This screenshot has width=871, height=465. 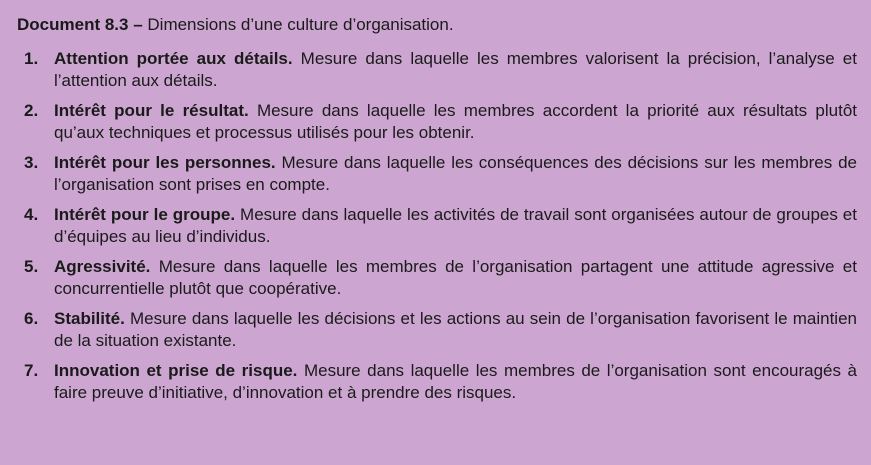 What do you see at coordinates (165, 162) in the screenshot?
I see `item-term: Intérêt pour les personnes.` at bounding box center [165, 162].